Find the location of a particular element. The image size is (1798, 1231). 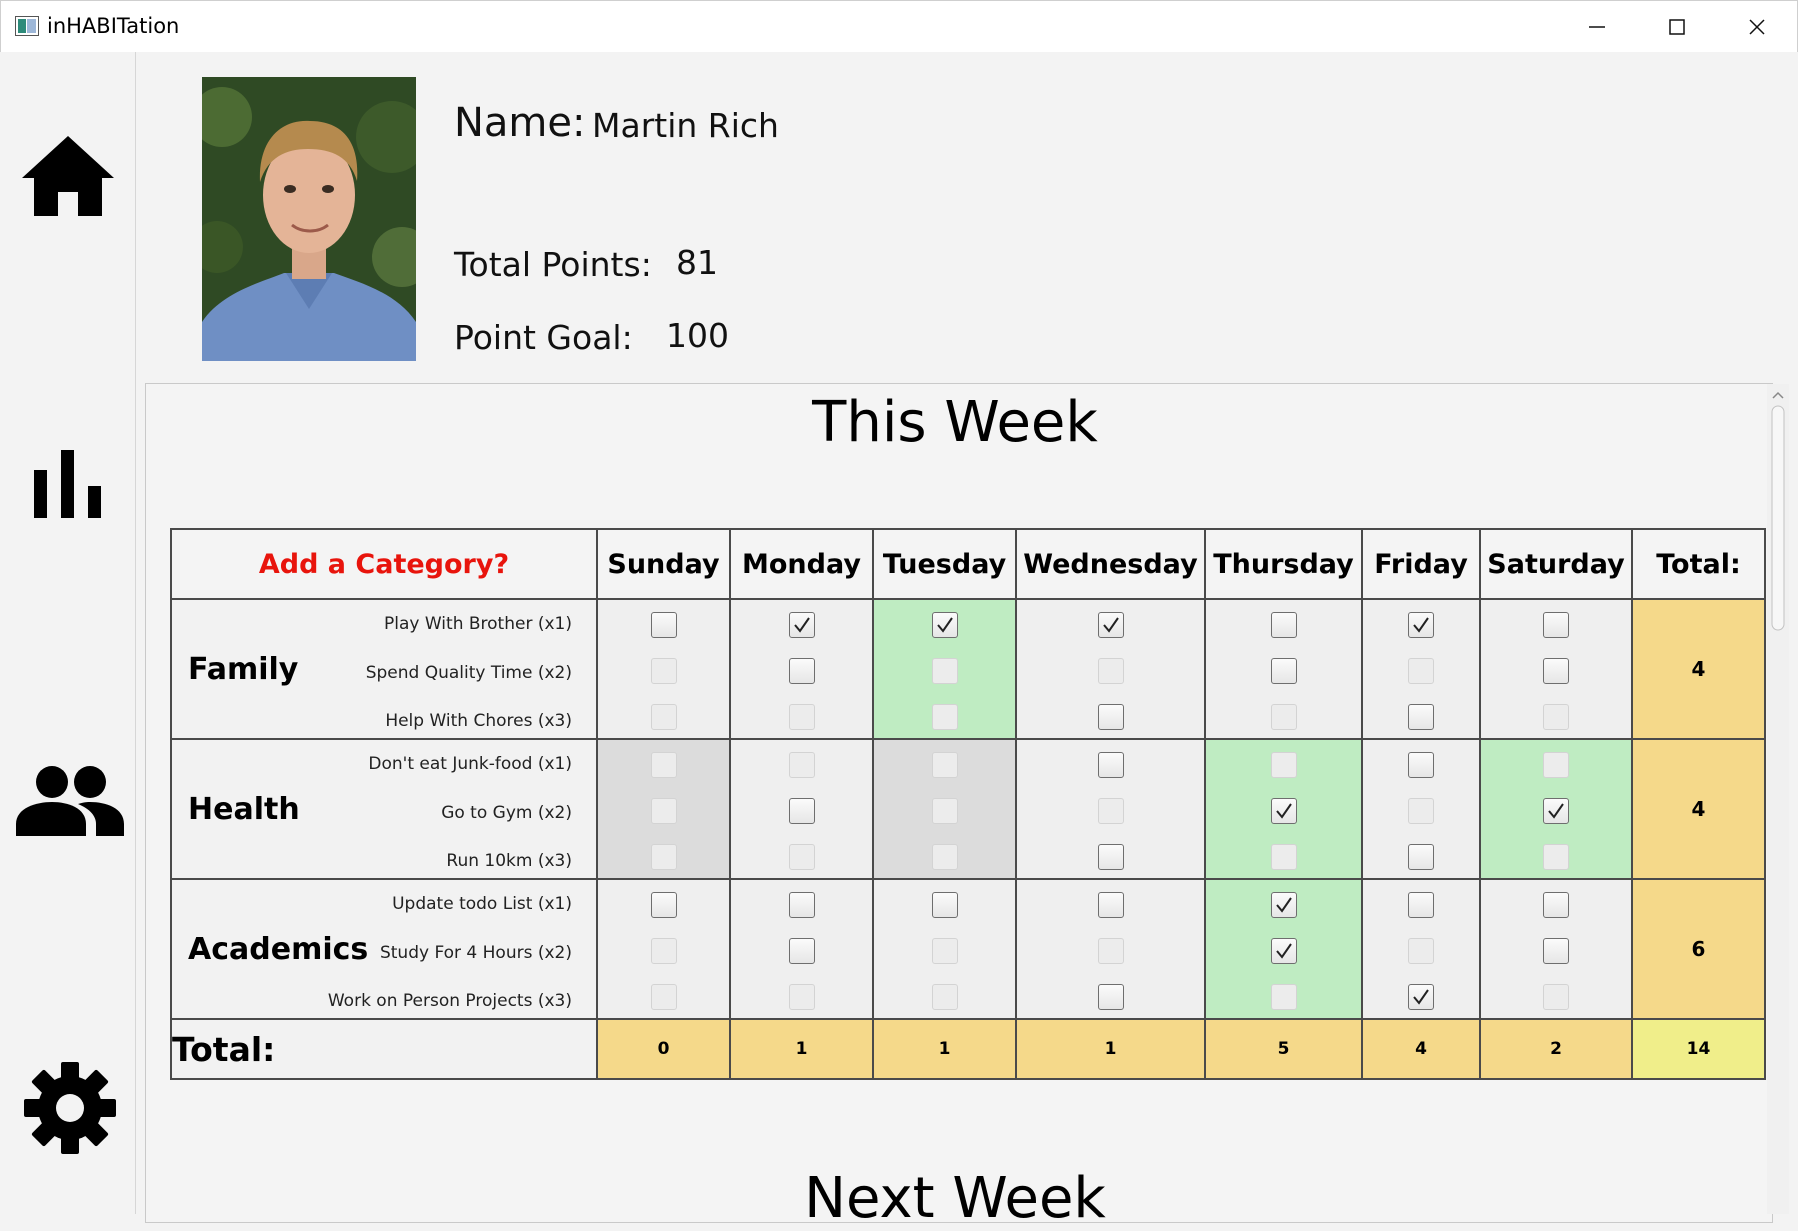

profile-photo is located at coordinates (309, 219).